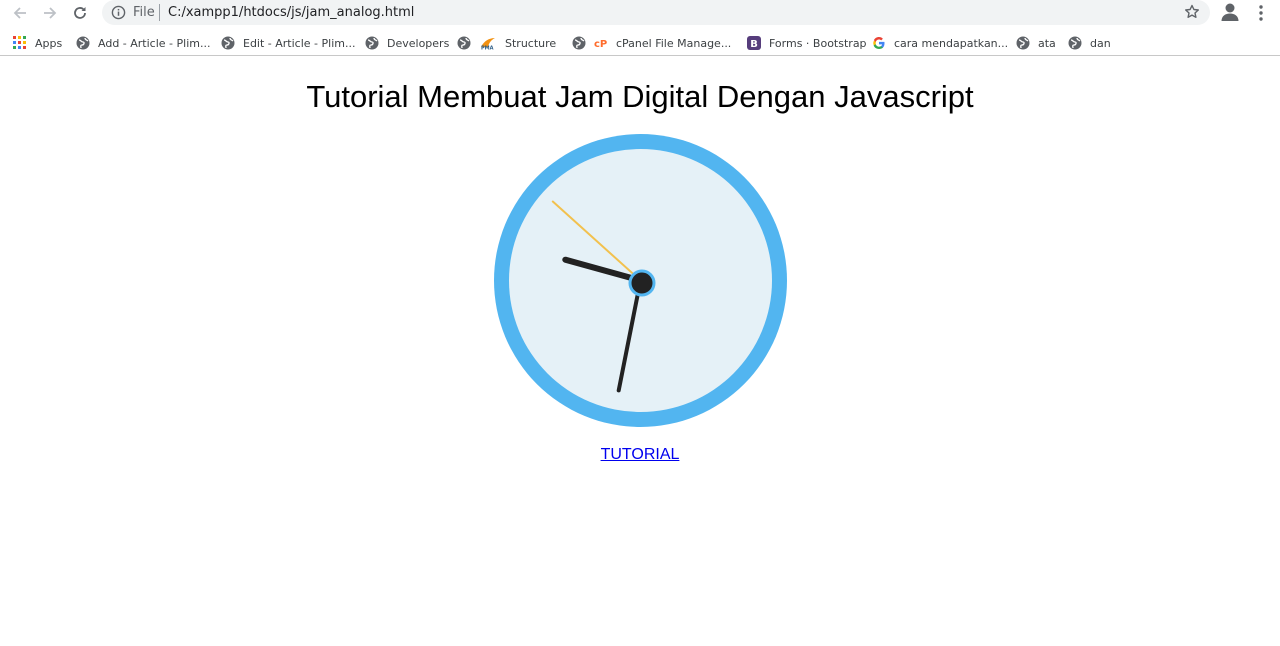 The height and width of the screenshot is (646, 1280). I want to click on analog-clock, so click(640, 280).